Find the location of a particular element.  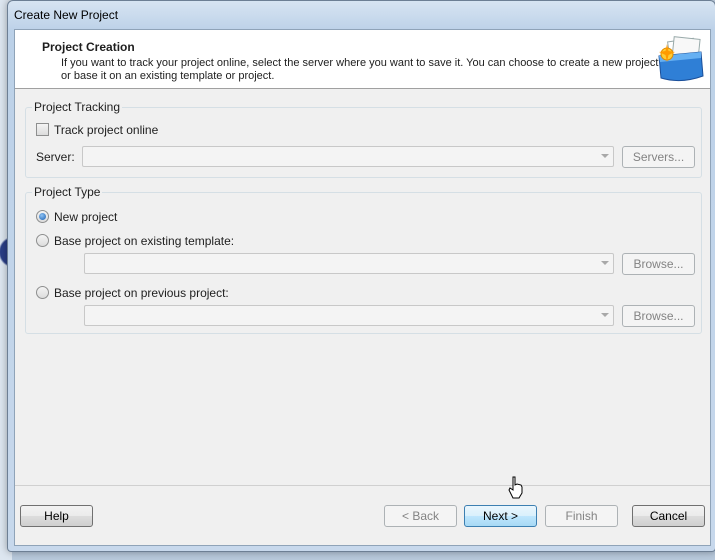

finish-button: Finish is located at coordinates (581, 516).